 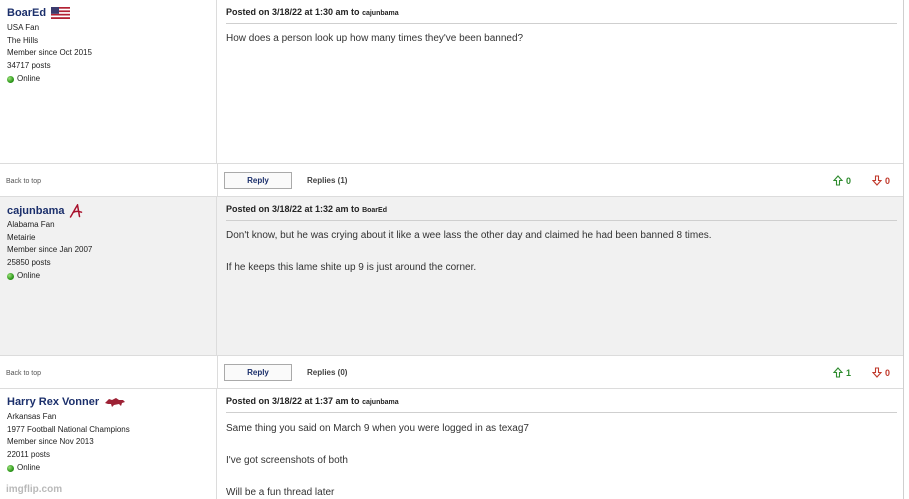 I want to click on post-timestamp: Posted on 3/18/22 at 1:37 am to, so click(x=293, y=401).